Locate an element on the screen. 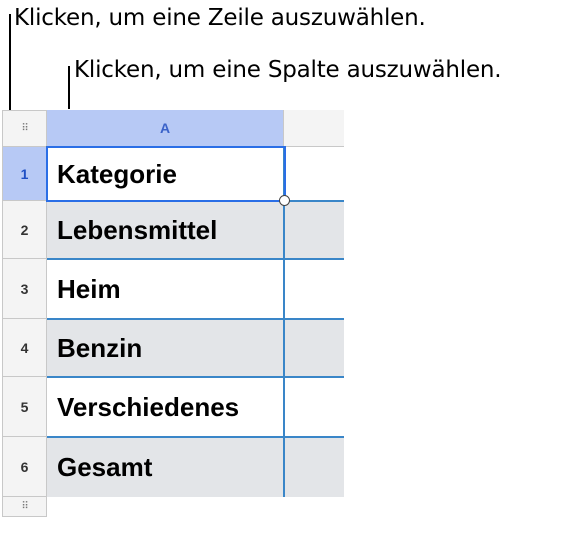 This screenshot has width=567, height=535. row-number: 4 is located at coordinates (24, 347).